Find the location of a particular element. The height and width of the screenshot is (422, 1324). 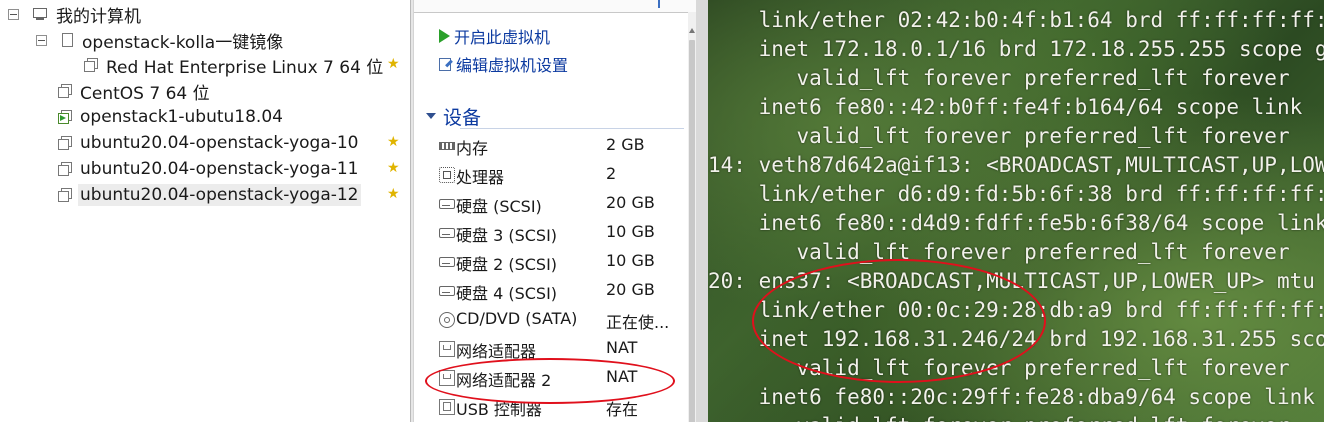

device-name: USB 控制器 is located at coordinates (499, 409).